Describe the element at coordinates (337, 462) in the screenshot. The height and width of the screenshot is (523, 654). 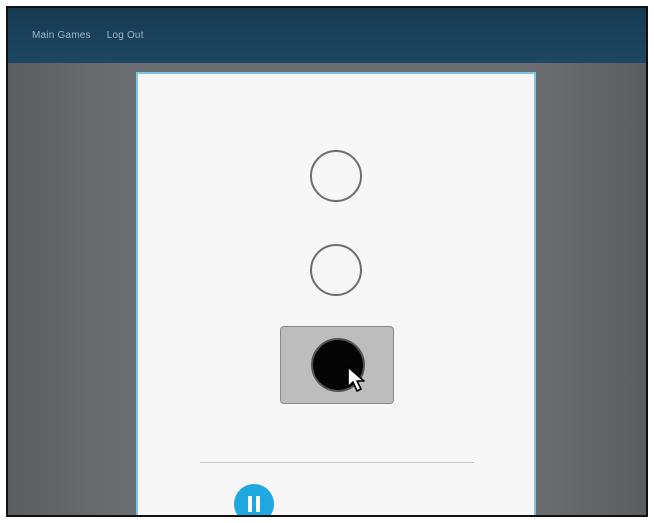
I see `divider-line` at that location.